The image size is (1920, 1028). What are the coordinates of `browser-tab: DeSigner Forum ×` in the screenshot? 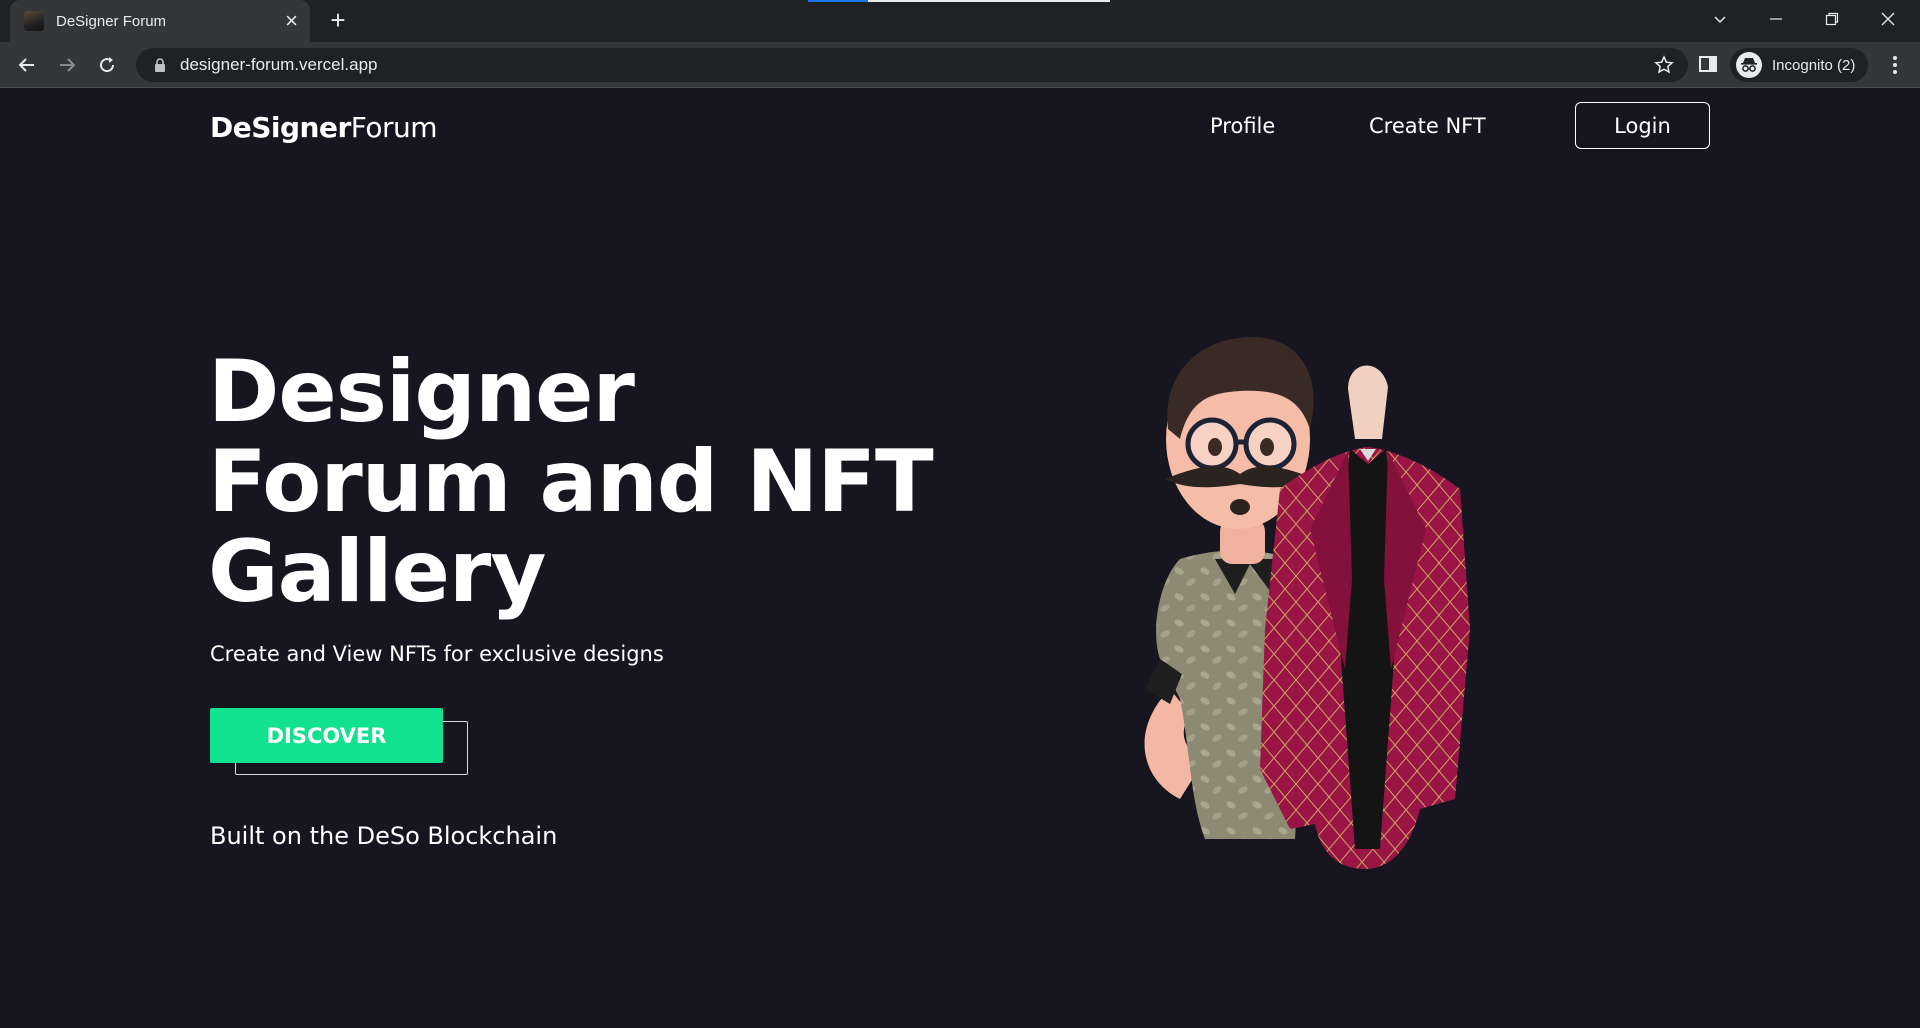 It's located at (160, 21).